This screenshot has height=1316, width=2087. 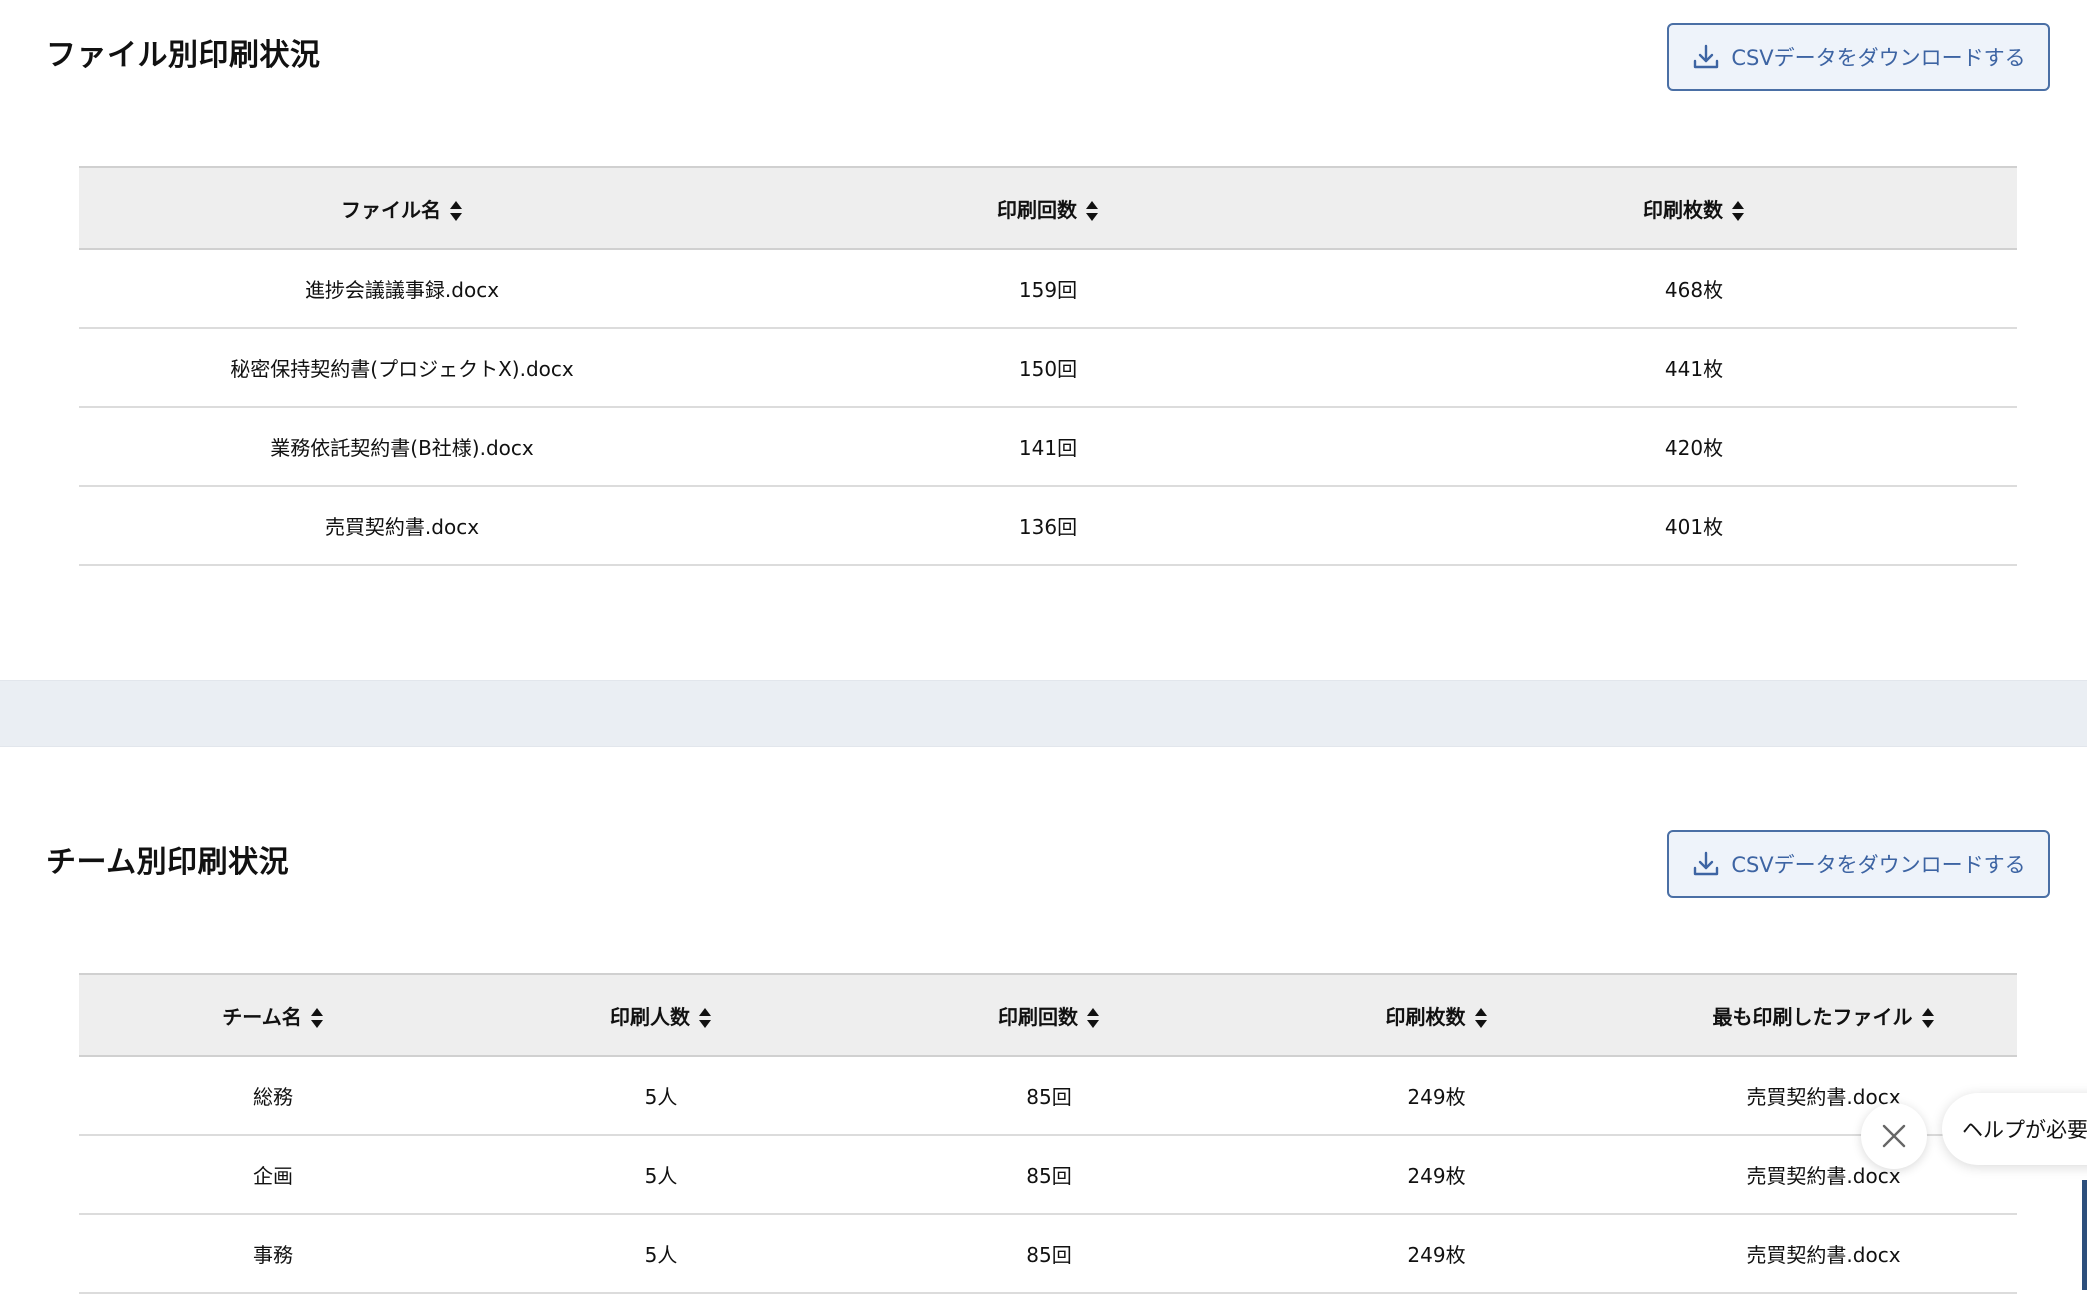 What do you see at coordinates (1823, 1254) in the screenshot?
I see `cell-most-printed-file: 売買契約書.docx` at bounding box center [1823, 1254].